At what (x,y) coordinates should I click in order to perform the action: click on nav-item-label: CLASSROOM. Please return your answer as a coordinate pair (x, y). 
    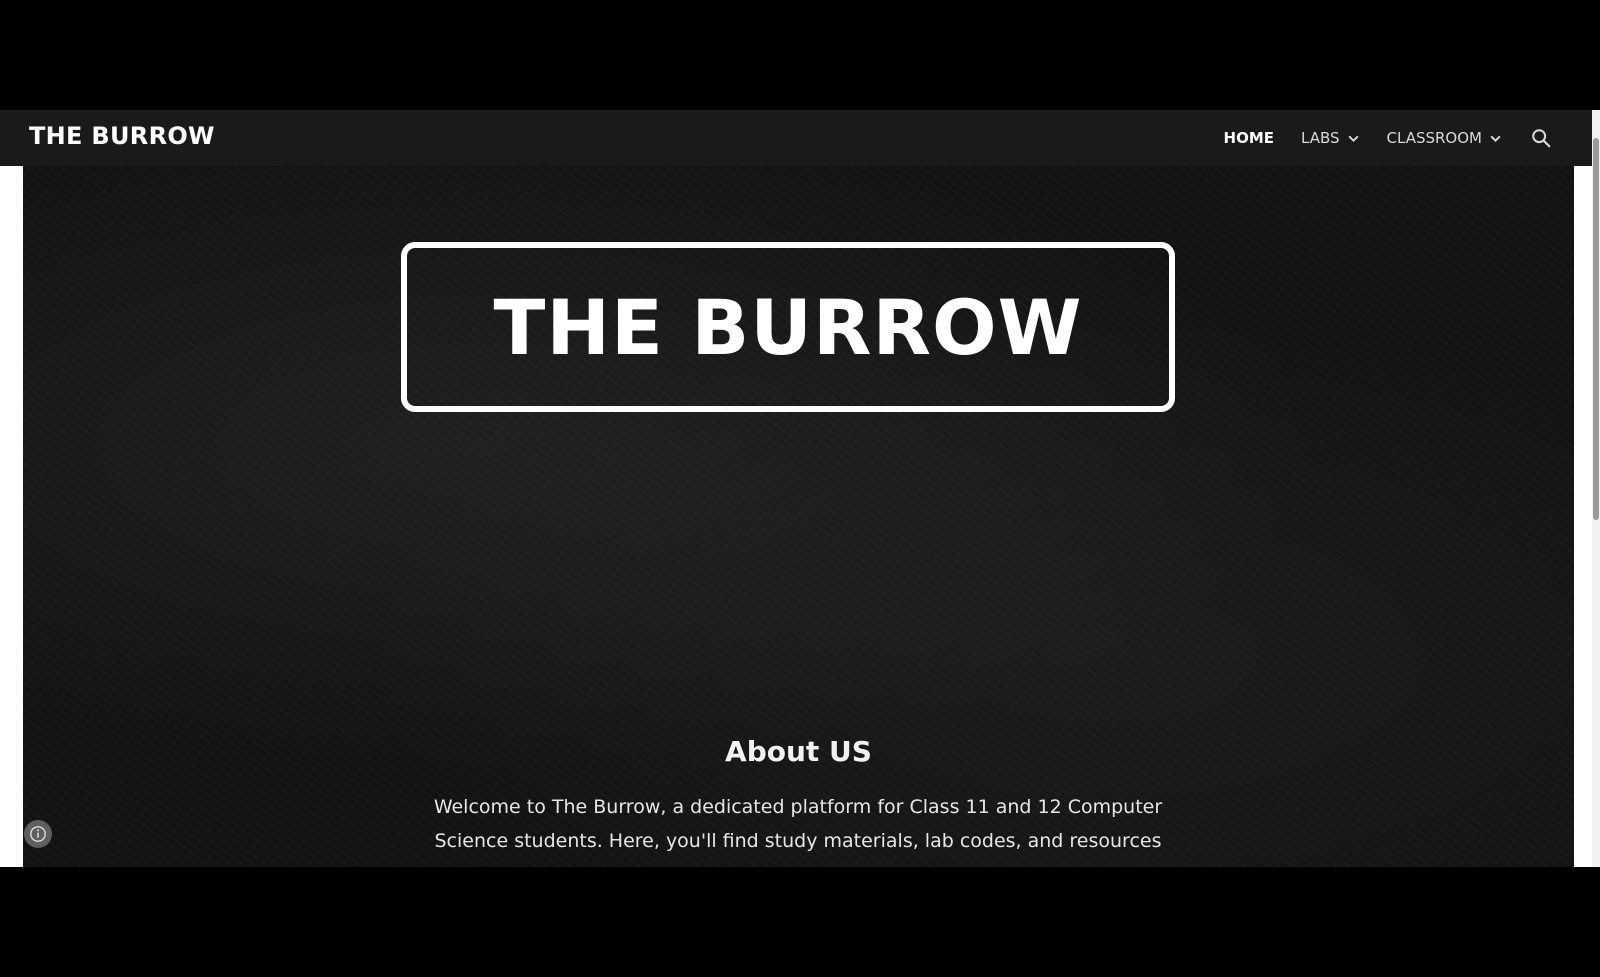
    Looking at the image, I should click on (1434, 138).